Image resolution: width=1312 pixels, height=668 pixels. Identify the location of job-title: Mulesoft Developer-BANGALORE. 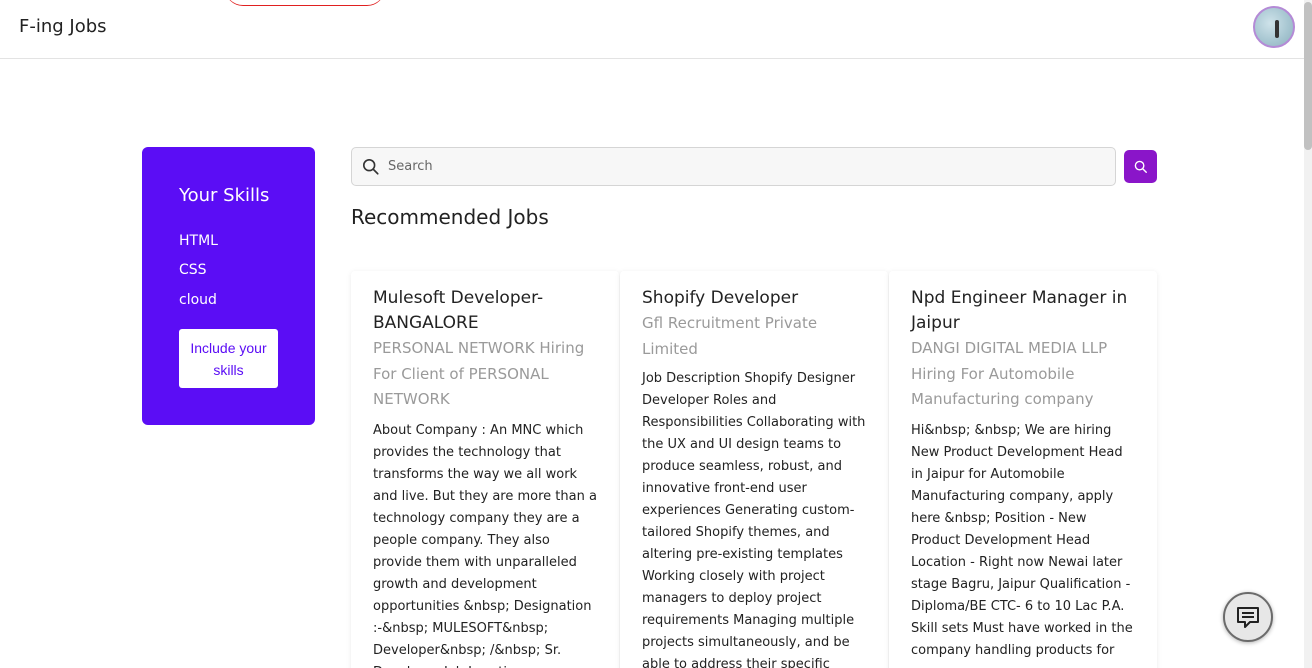
(488, 311).